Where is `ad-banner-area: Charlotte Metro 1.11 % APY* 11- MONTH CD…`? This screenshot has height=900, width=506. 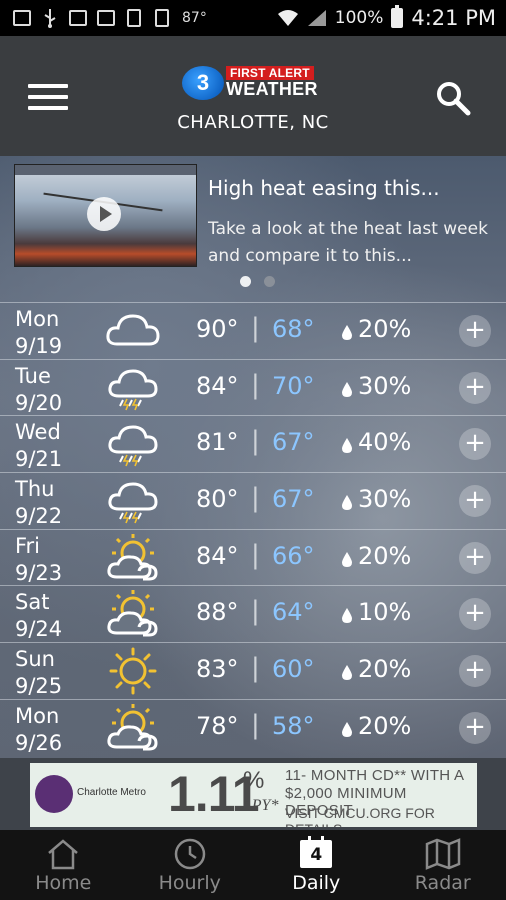
ad-banner-area: Charlotte Metro 1.11 % APY* 11- MONTH CD… is located at coordinates (253, 794).